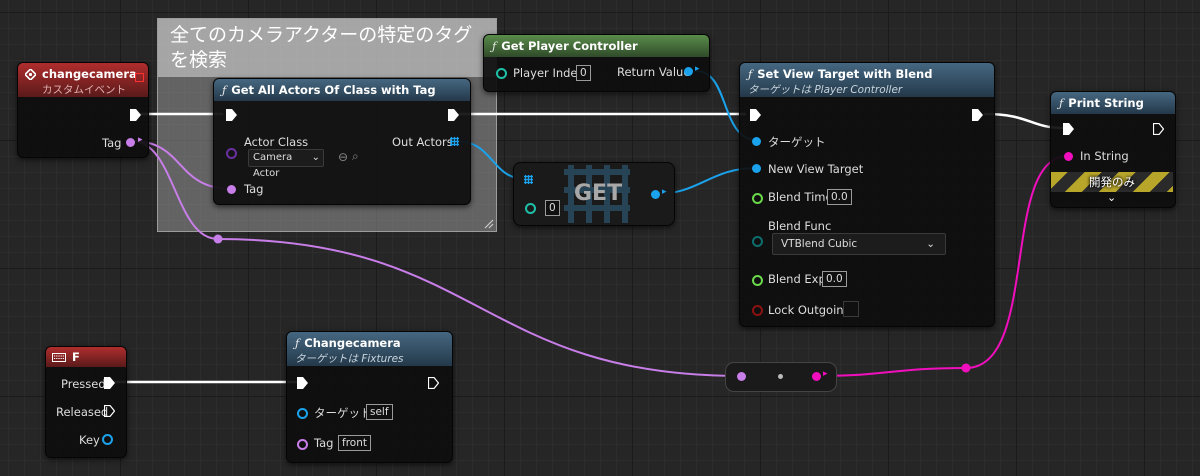 This screenshot has height=476, width=1200. I want to click on blend-exp-label: Blend Exp, so click(797, 279).